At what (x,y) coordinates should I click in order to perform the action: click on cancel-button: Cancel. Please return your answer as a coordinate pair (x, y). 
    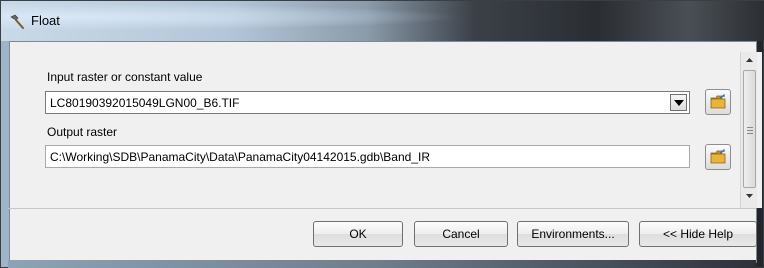
    Looking at the image, I should click on (461, 234).